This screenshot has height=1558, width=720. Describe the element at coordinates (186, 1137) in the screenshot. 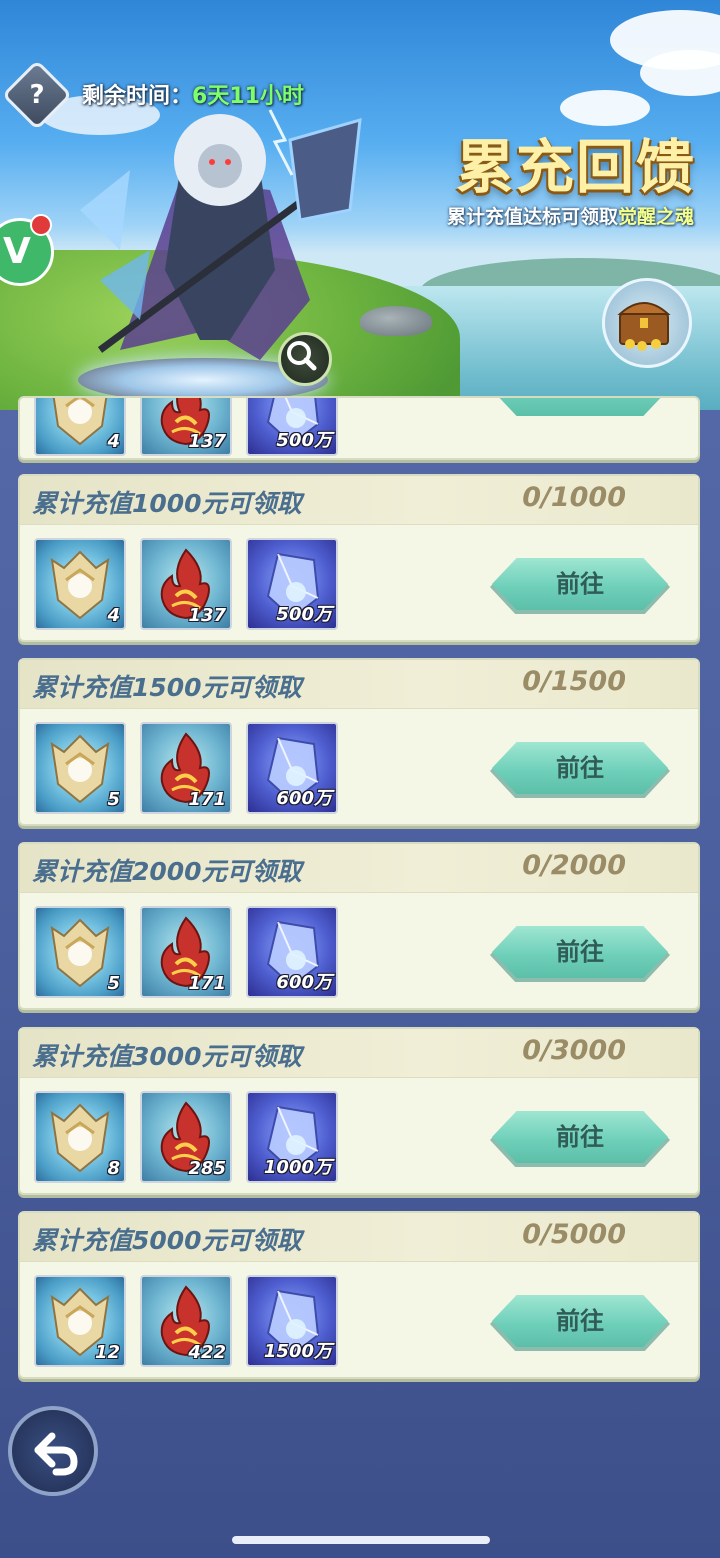

I see `reward-item: 285` at that location.